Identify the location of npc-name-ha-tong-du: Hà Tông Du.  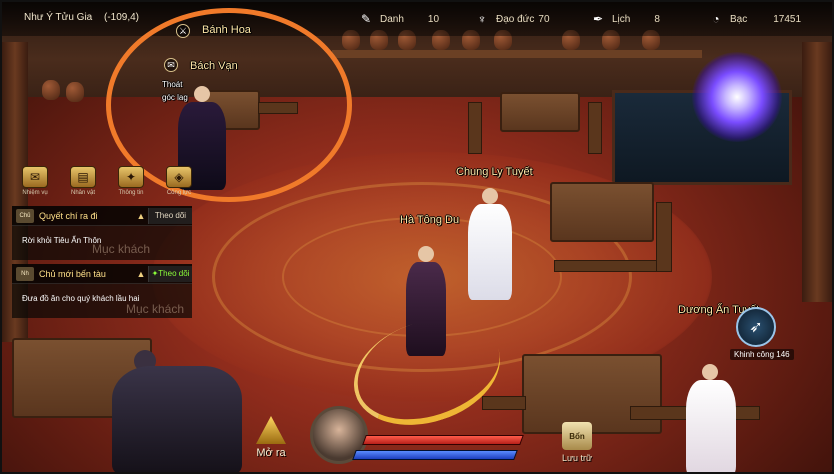
(429, 220).